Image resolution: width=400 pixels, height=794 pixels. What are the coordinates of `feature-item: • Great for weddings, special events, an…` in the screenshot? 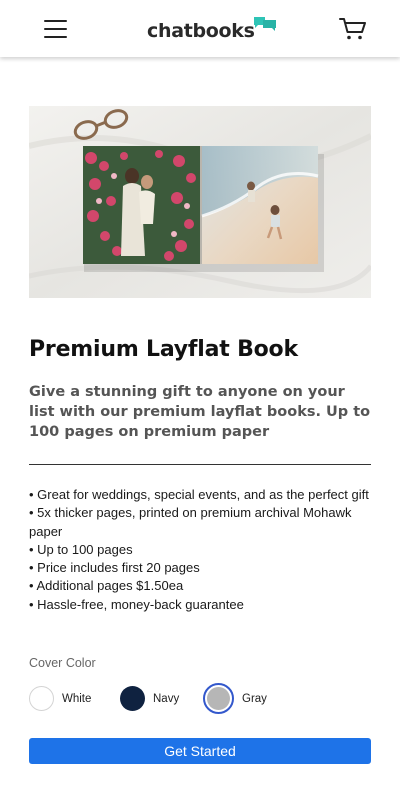 It's located at (199, 494).